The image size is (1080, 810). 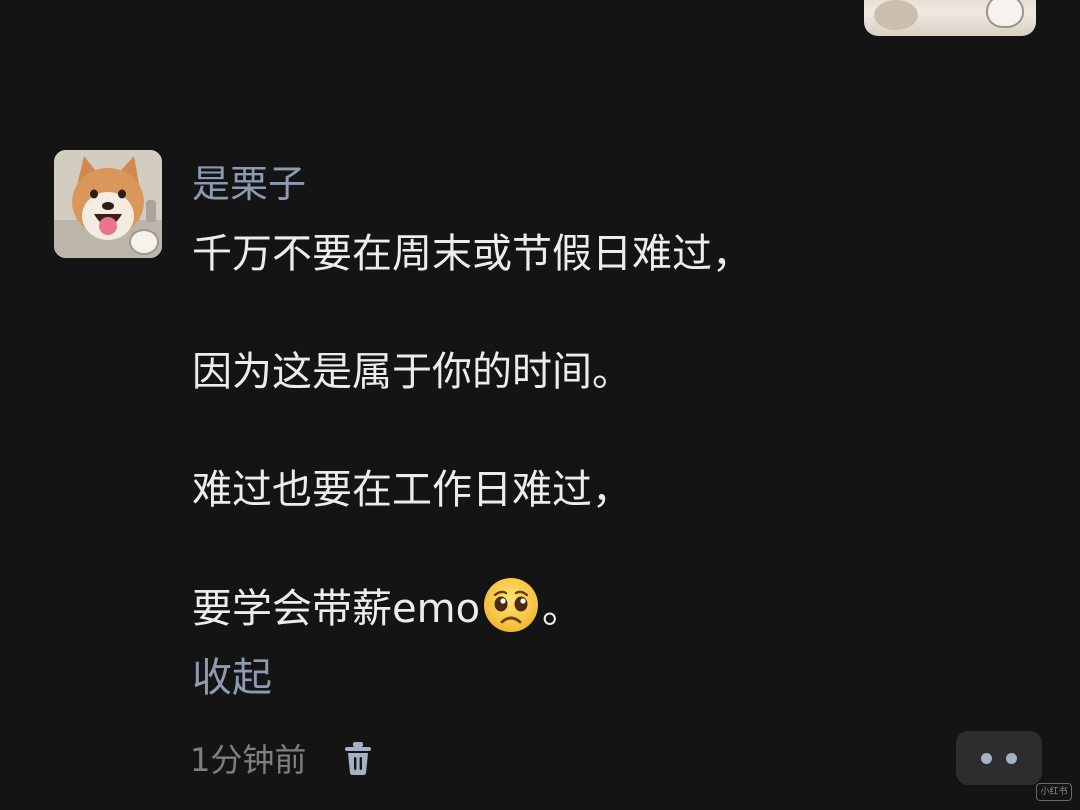 What do you see at coordinates (999, 758) in the screenshot?
I see `more-options-button` at bounding box center [999, 758].